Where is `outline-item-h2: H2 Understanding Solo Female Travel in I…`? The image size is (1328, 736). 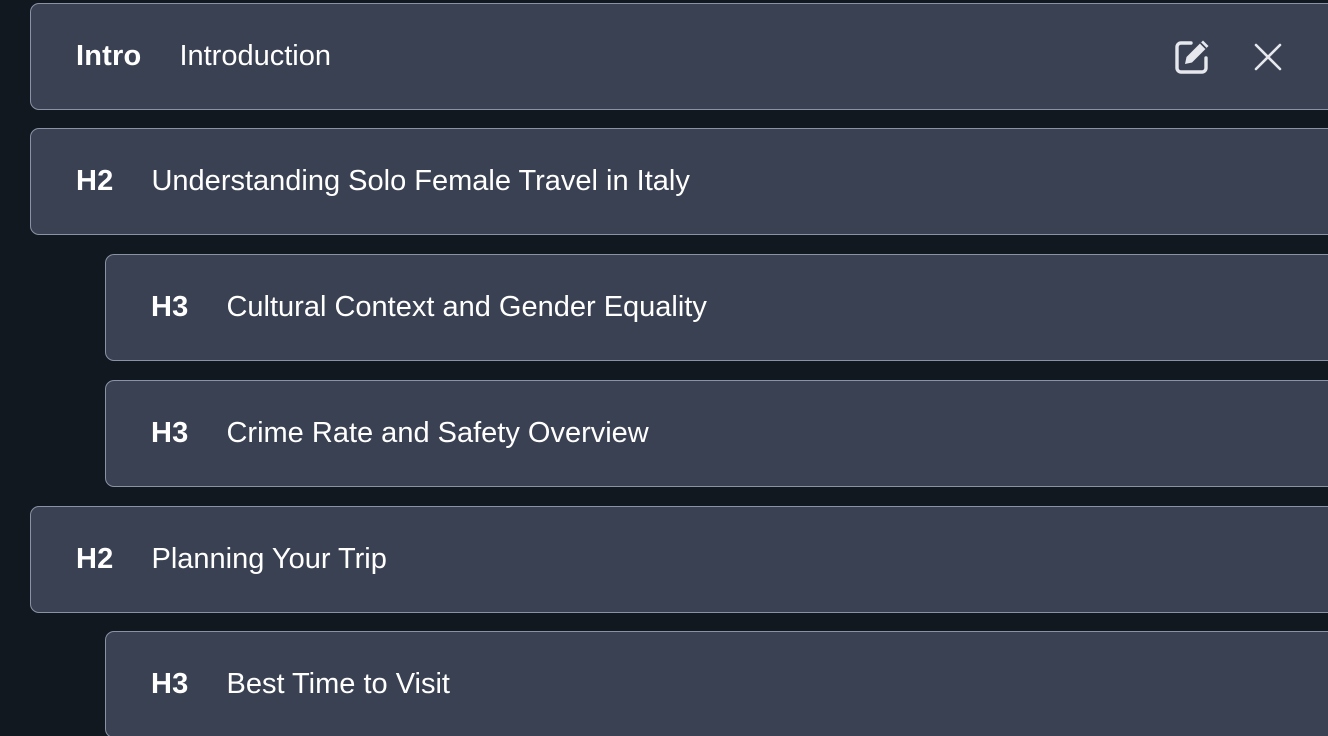
outline-item-h2: H2 Understanding Solo Female Travel in I… is located at coordinates (679, 181).